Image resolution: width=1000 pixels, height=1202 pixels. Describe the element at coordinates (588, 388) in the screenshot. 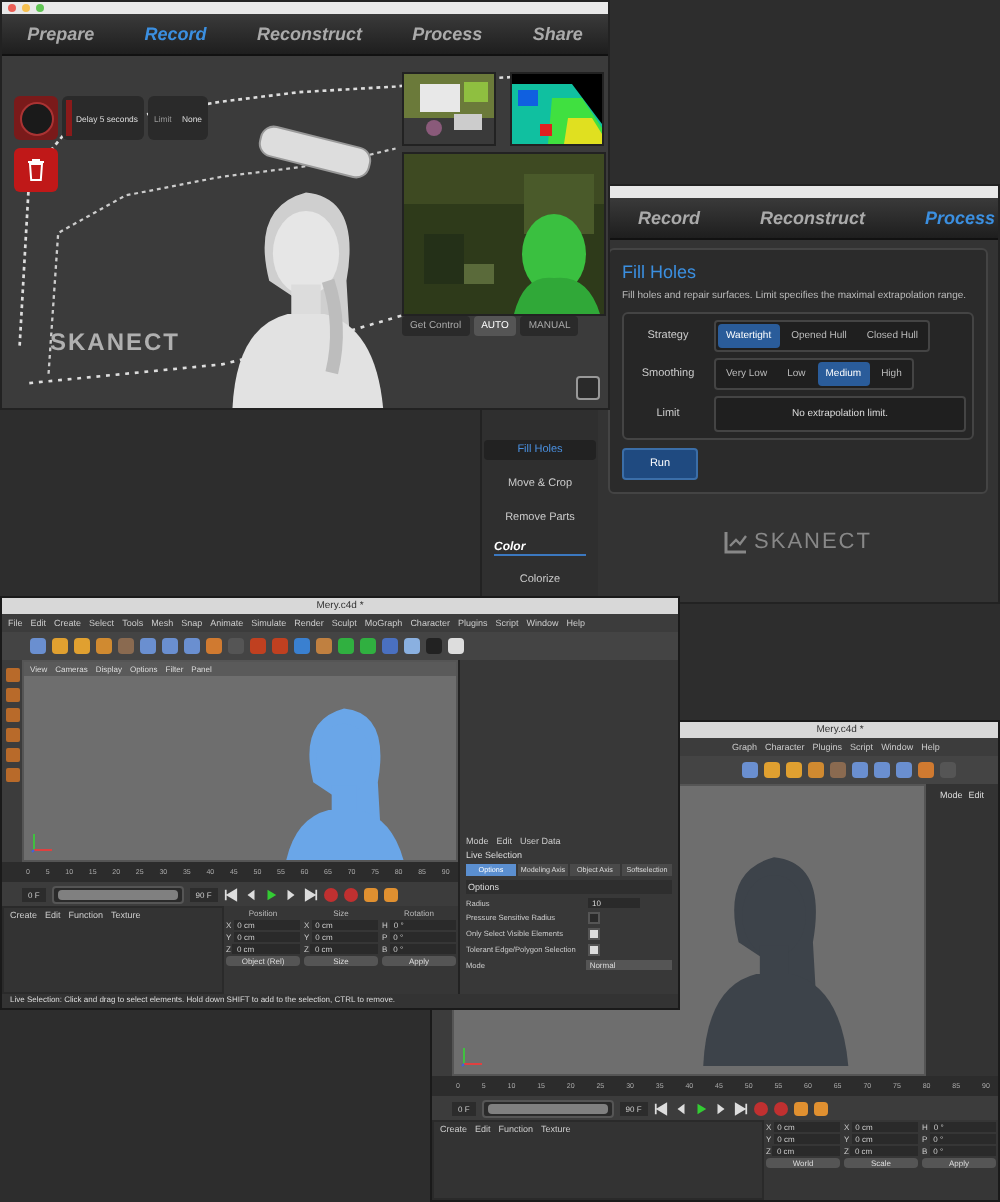

I see `fullscreen-button` at that location.